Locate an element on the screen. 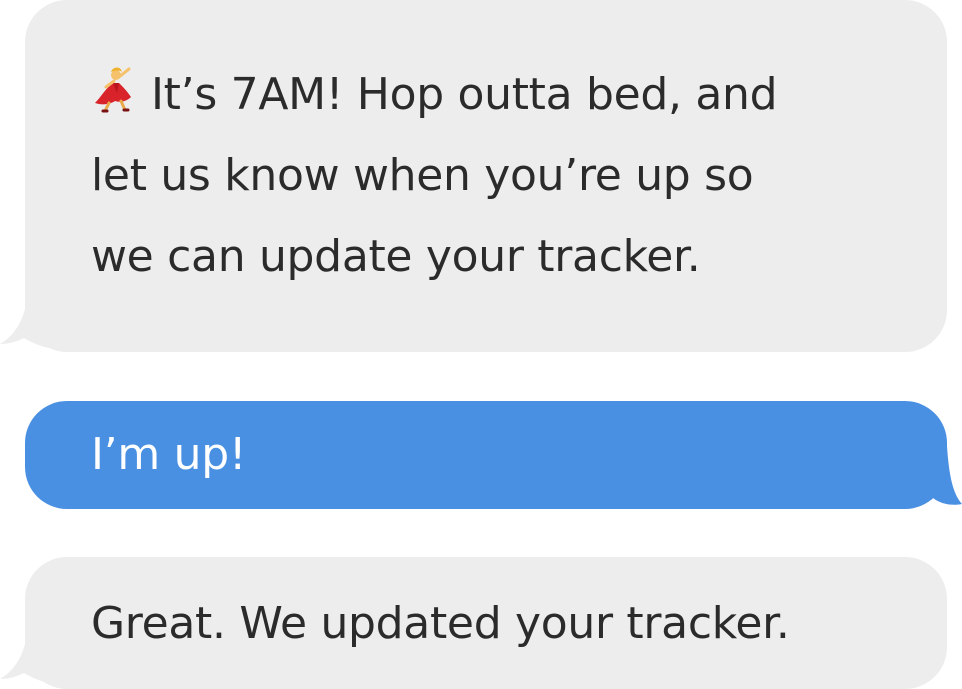  message-line: we can update your tracker. is located at coordinates (396, 256).